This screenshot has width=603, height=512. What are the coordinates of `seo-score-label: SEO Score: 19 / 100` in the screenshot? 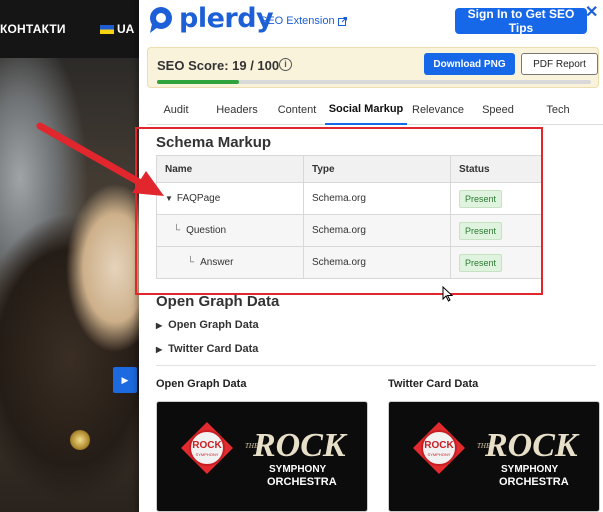 It's located at (218, 65).